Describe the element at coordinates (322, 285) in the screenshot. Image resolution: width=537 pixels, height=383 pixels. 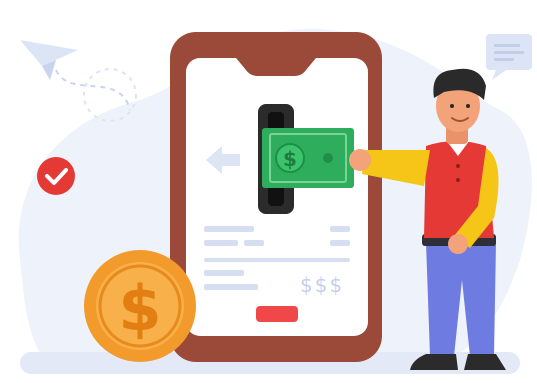
I see `currency-marks: $$$` at that location.